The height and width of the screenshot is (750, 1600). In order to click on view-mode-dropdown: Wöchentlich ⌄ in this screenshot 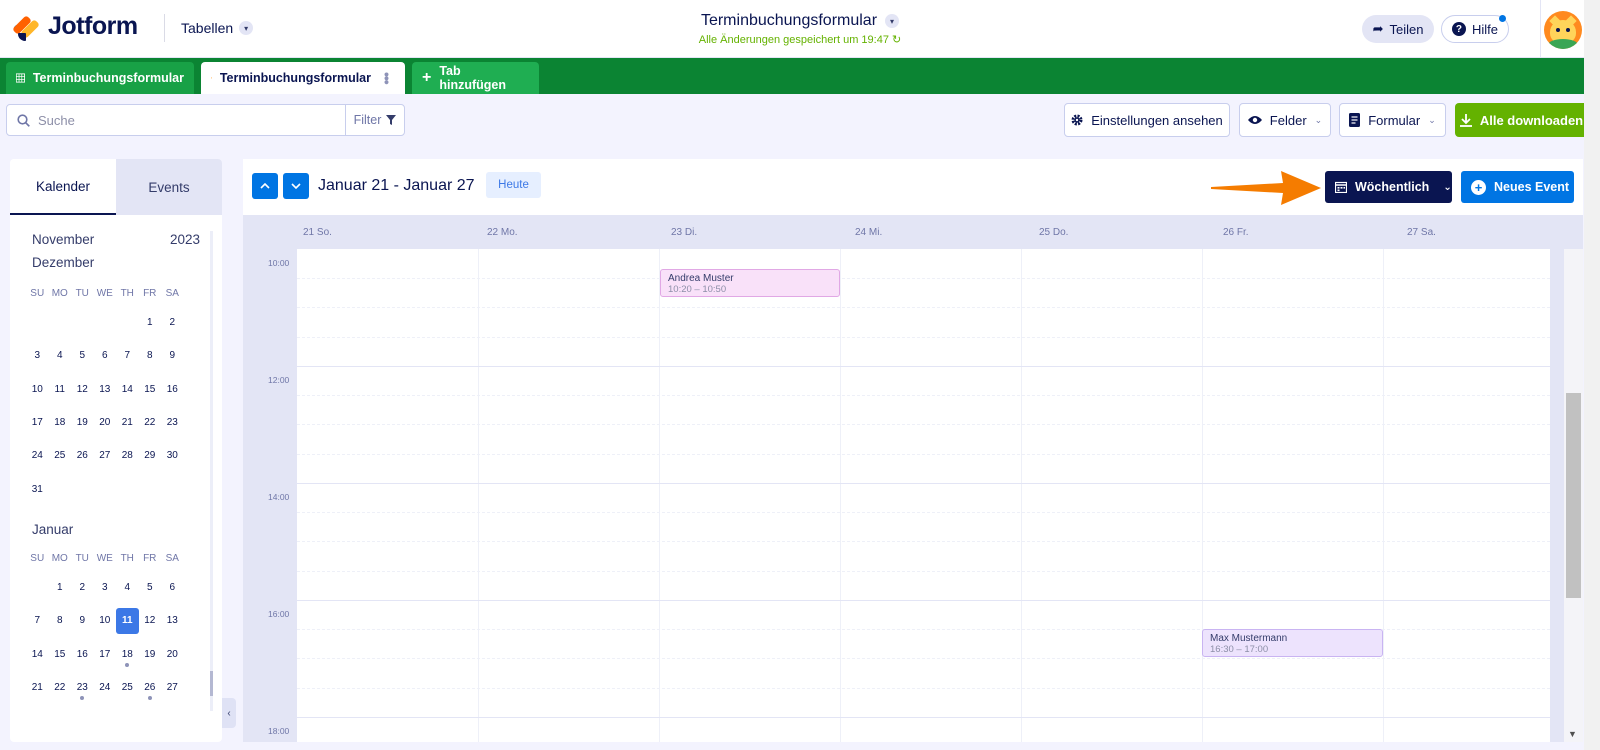, I will do `click(1388, 187)`.